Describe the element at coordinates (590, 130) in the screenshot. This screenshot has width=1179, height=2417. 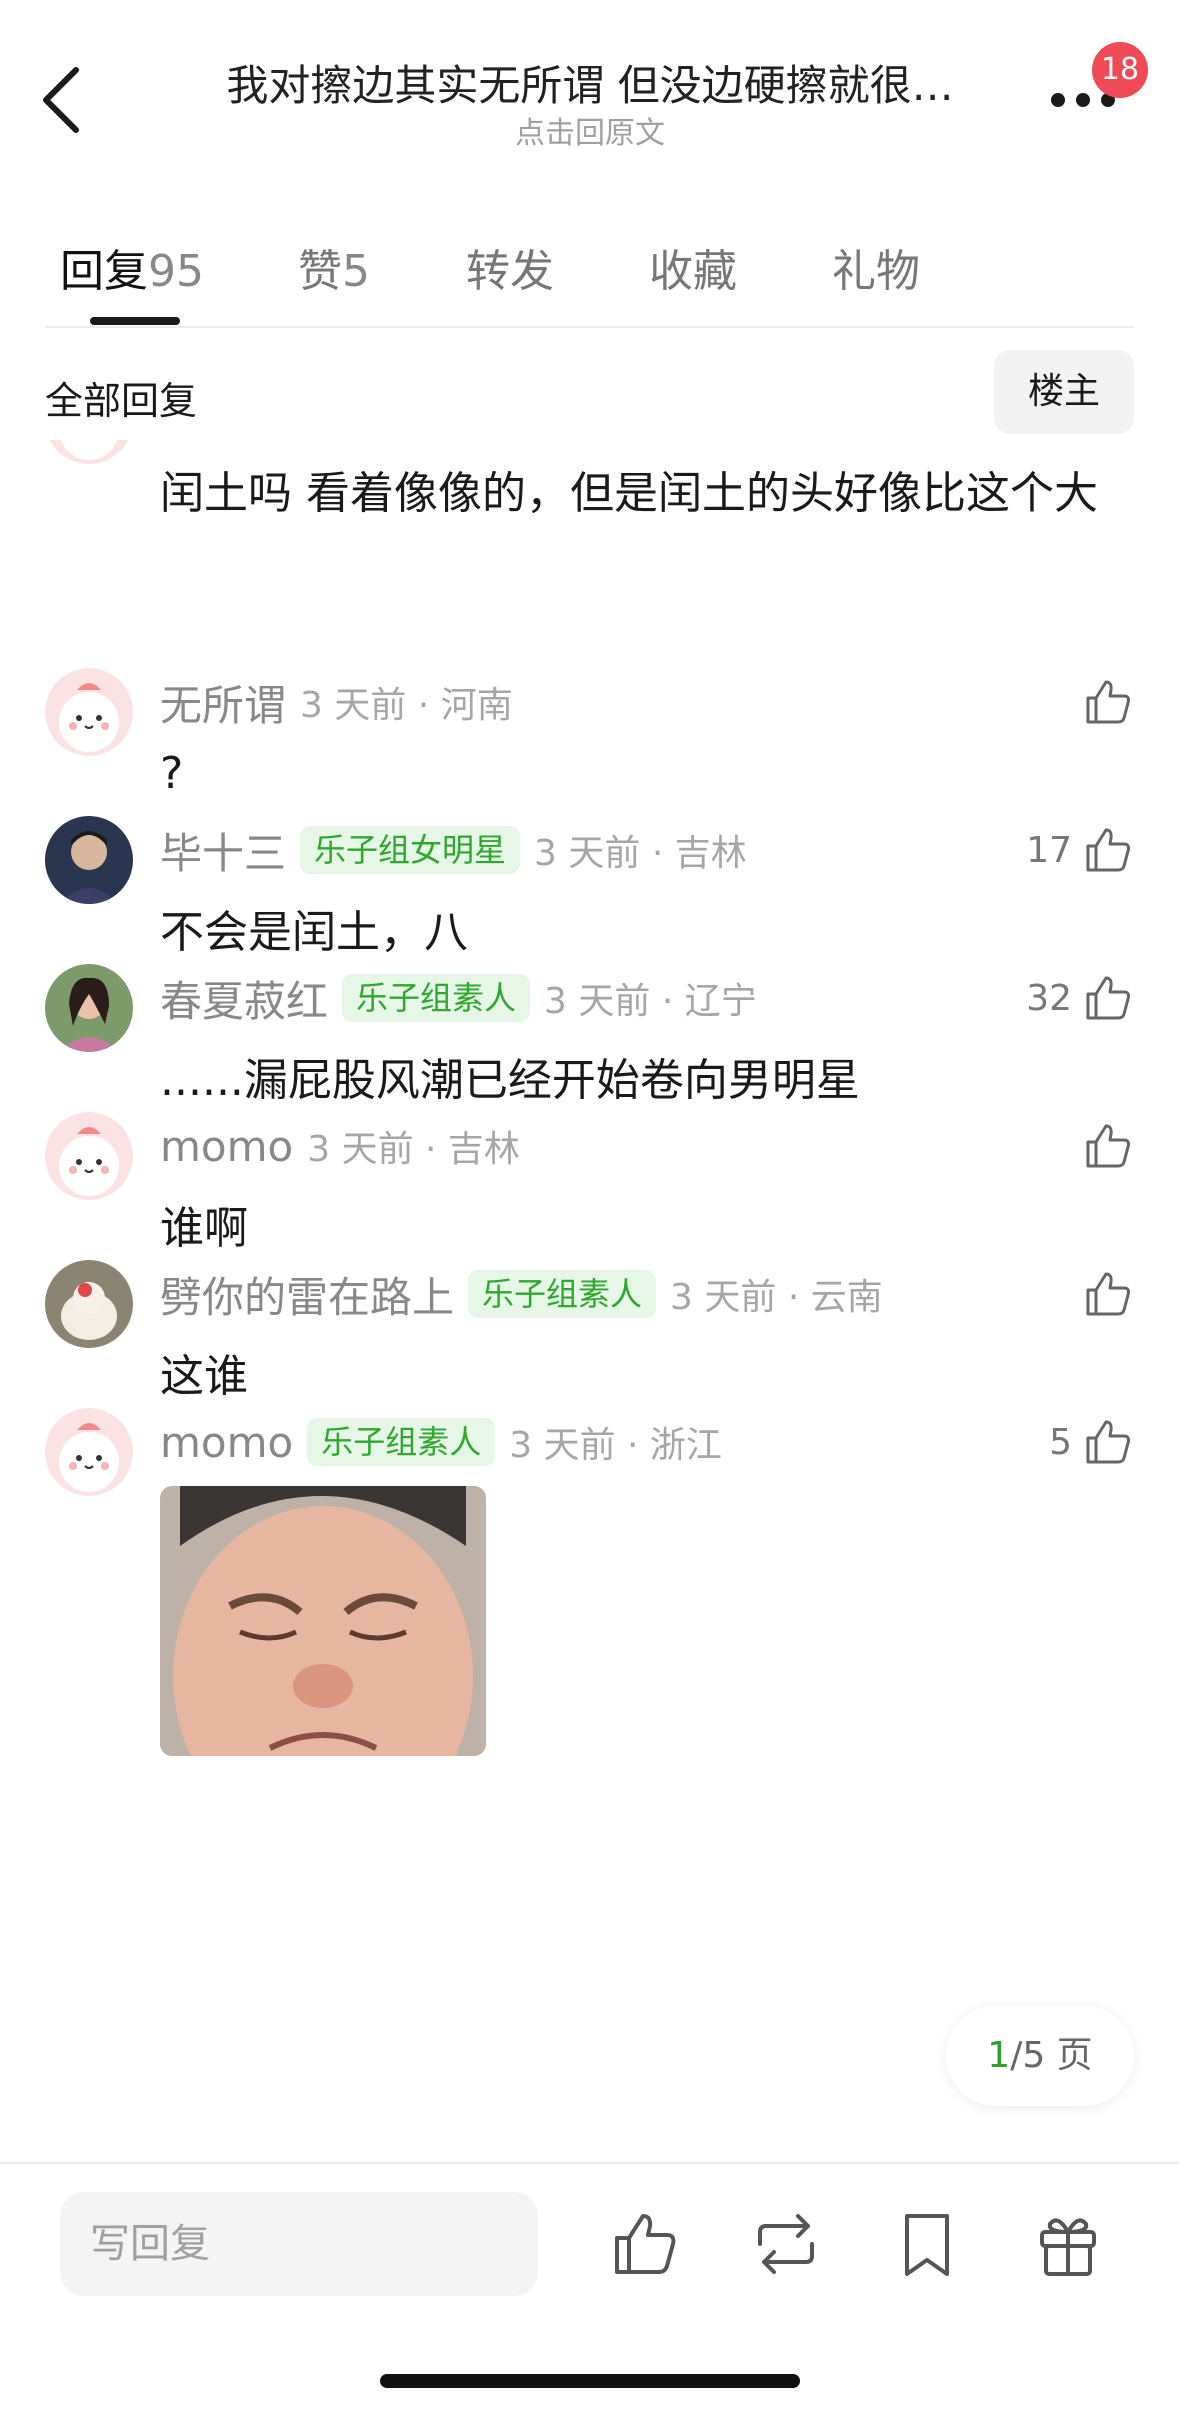
I see `back-to-original-link: 点击回原文` at that location.